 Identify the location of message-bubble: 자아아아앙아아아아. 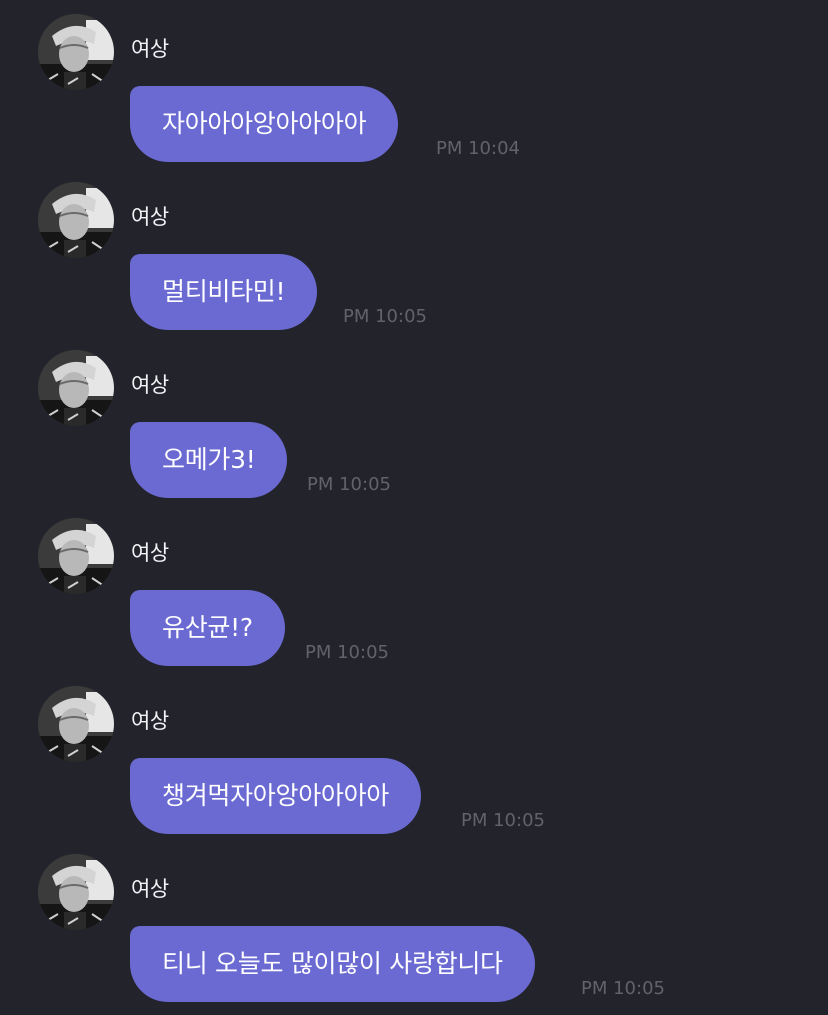
(264, 124).